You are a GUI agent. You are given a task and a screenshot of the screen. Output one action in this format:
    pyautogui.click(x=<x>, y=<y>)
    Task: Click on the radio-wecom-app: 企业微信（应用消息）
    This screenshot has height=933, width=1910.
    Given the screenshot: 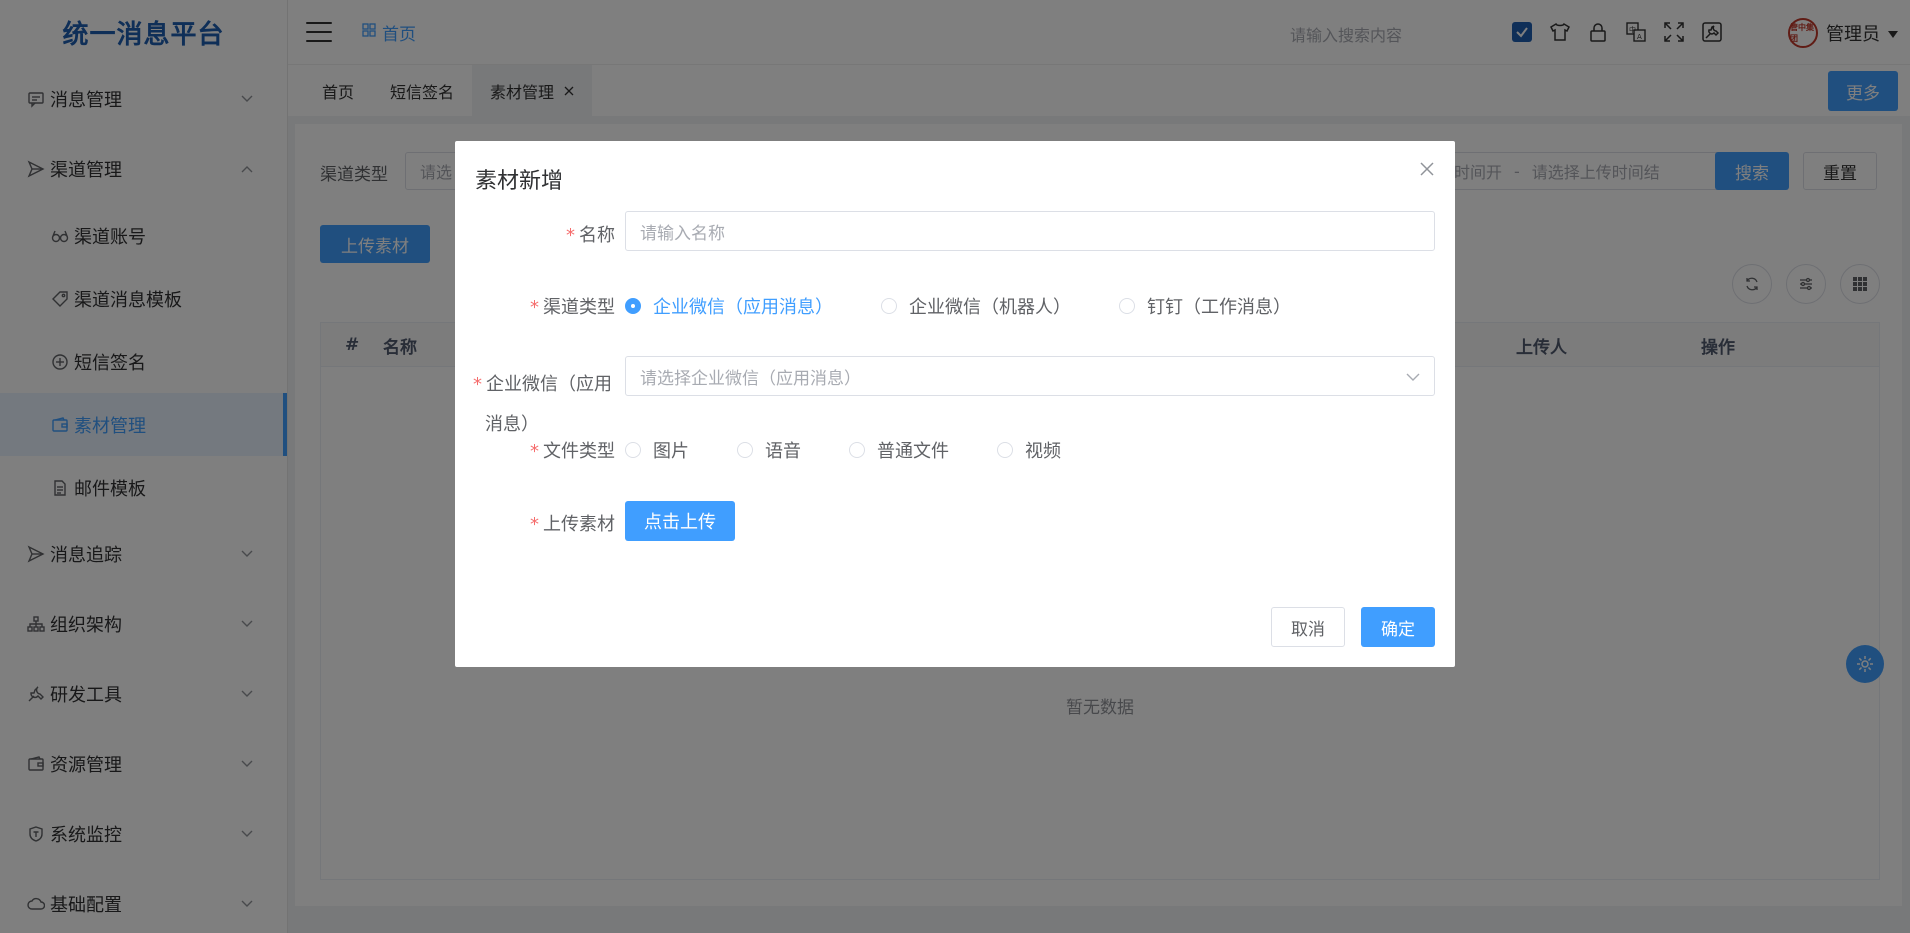 What is the action you would take?
    pyautogui.click(x=729, y=306)
    